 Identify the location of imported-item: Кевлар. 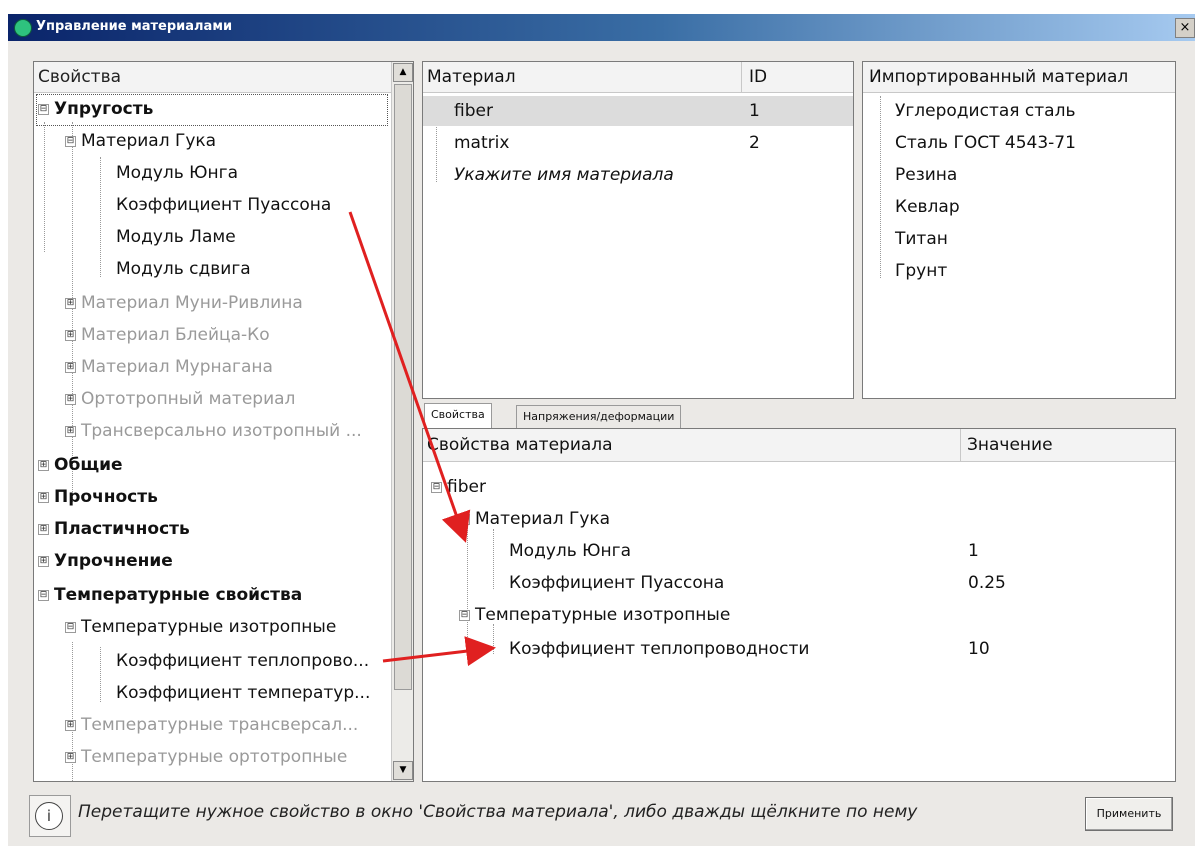
(927, 207).